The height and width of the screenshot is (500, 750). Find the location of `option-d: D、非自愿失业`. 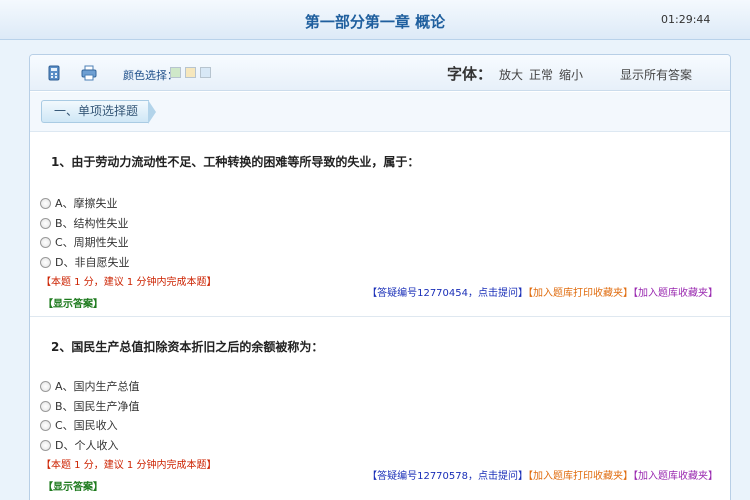

option-d: D、非自愿失业 is located at coordinates (84, 262).